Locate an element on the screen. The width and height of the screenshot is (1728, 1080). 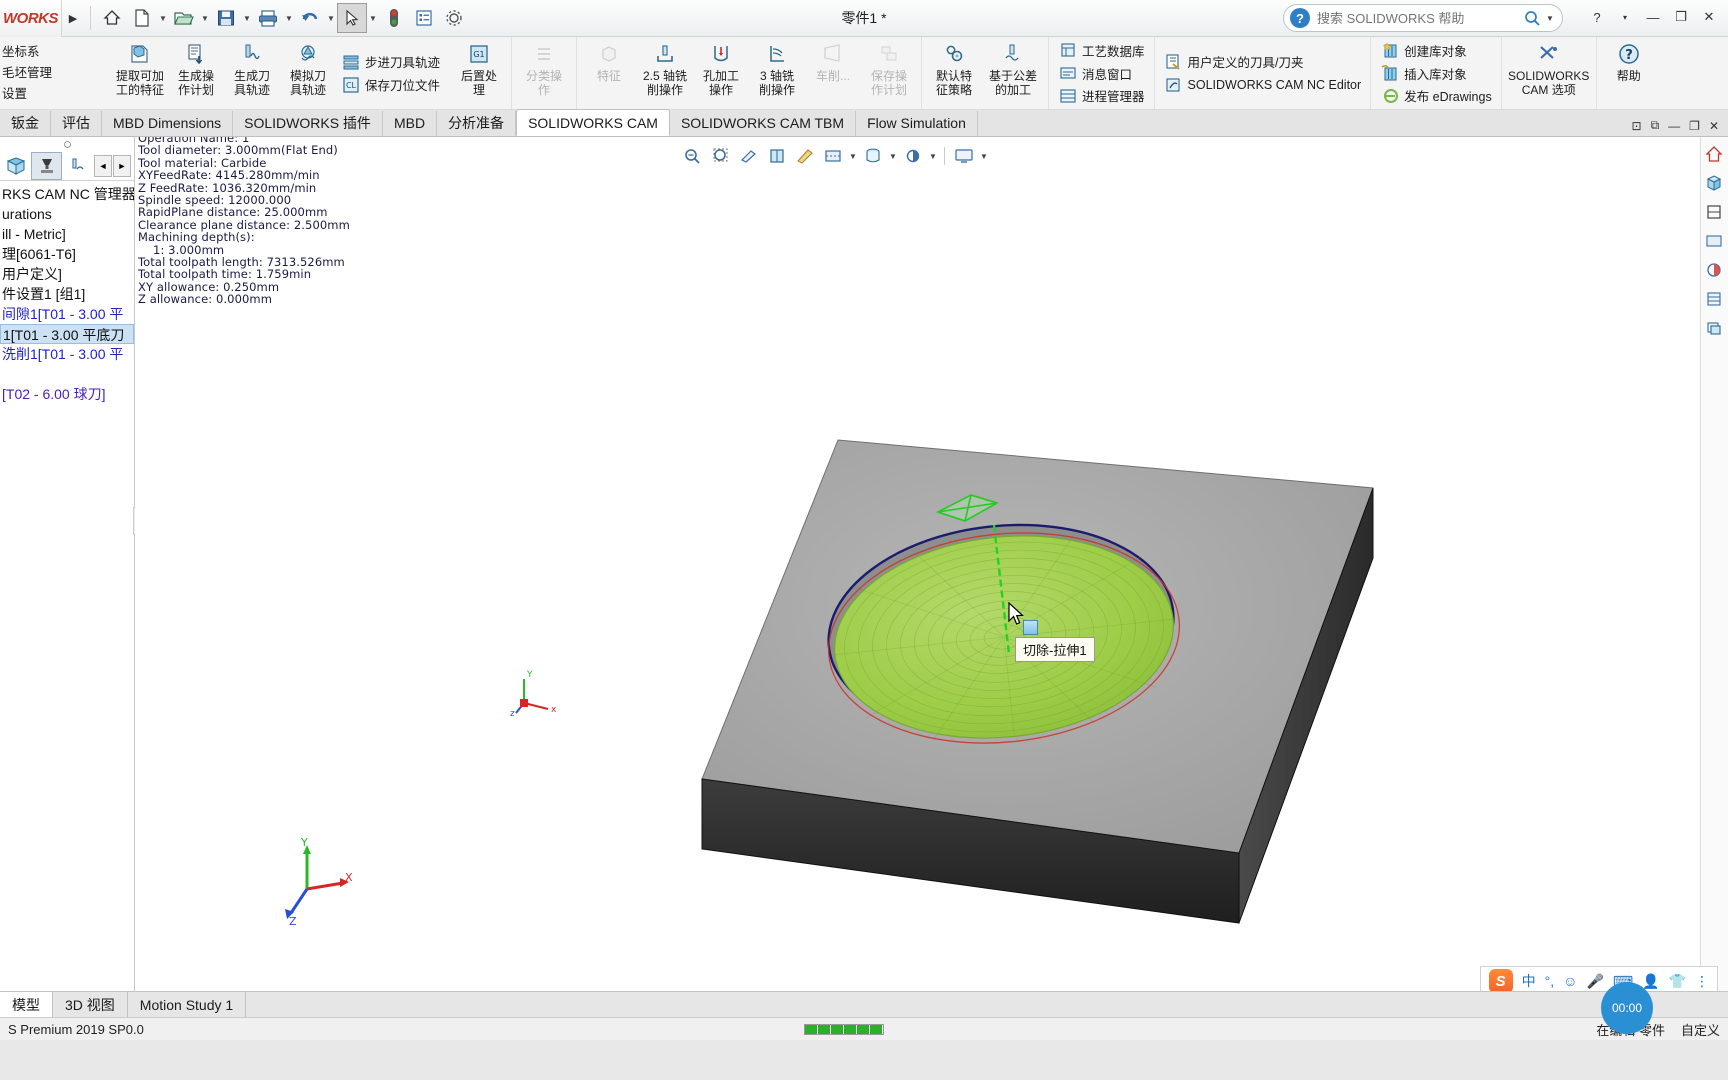
tab-mbd-dimensions: MBD Dimensions is located at coordinates (168, 123).